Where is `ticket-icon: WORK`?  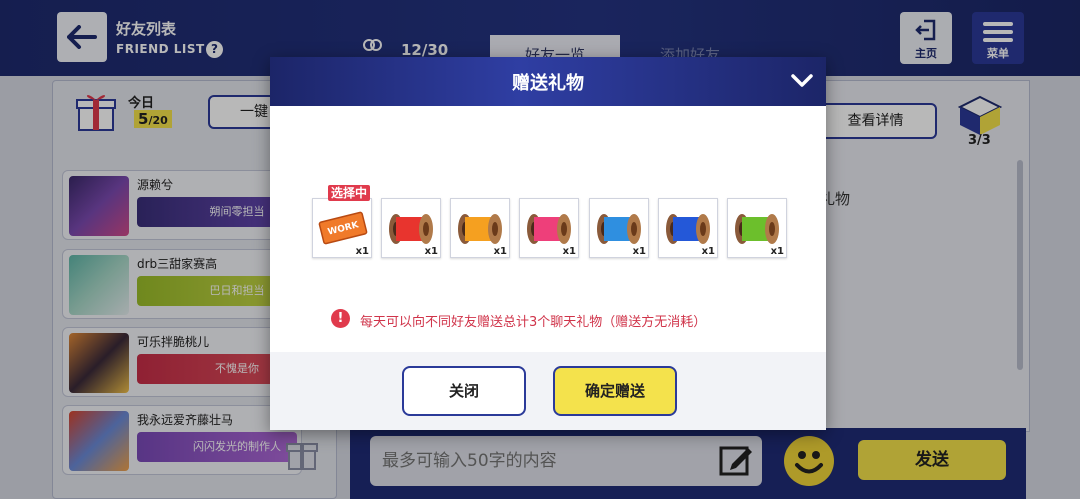
ticket-icon: WORK is located at coordinates (343, 228).